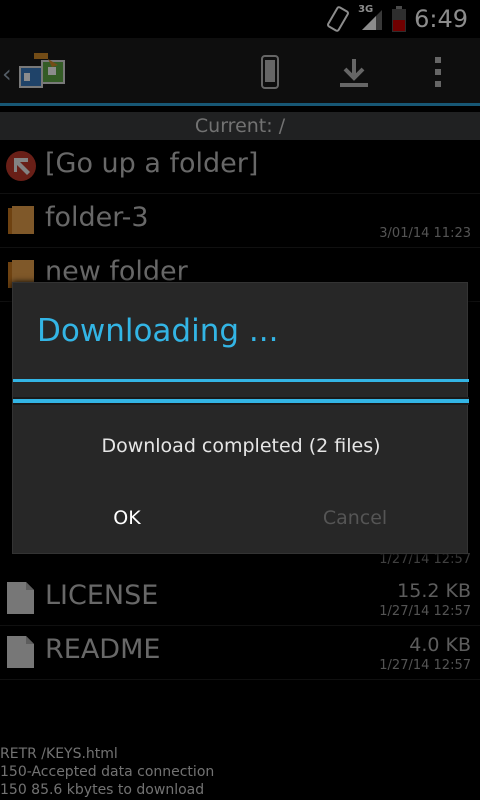 This screenshot has height=800, width=480. What do you see at coordinates (241, 401) in the screenshot?
I see `progress-fill` at bounding box center [241, 401].